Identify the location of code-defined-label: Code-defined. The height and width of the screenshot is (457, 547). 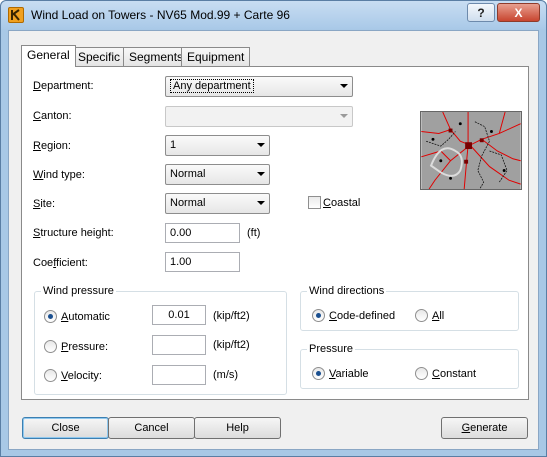
(362, 316).